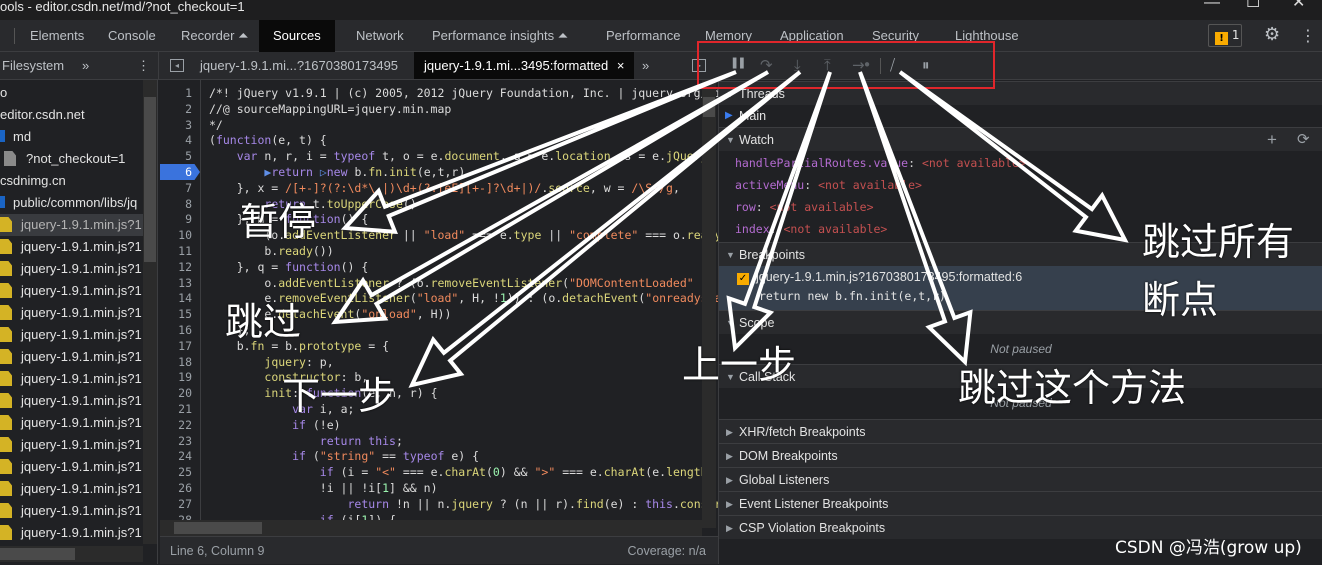  I want to click on pause-button: ❚❚, so click(738, 62).